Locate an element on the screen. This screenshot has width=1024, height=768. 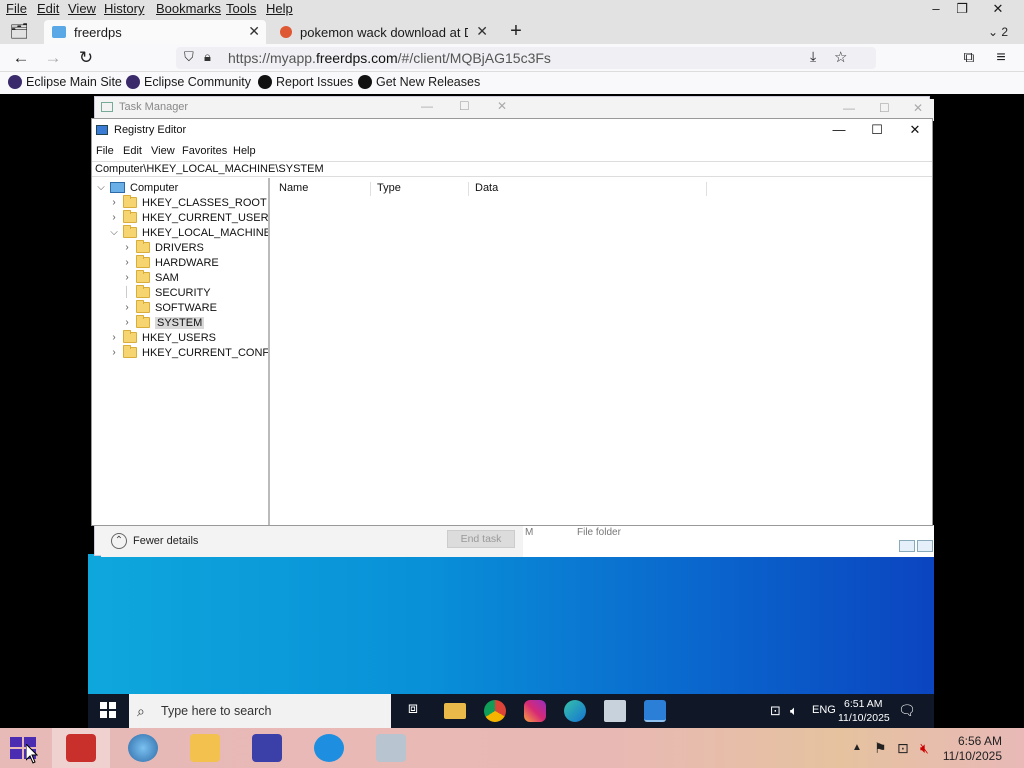
tree-node-system: › SYSTEM is located at coordinates (163, 322).